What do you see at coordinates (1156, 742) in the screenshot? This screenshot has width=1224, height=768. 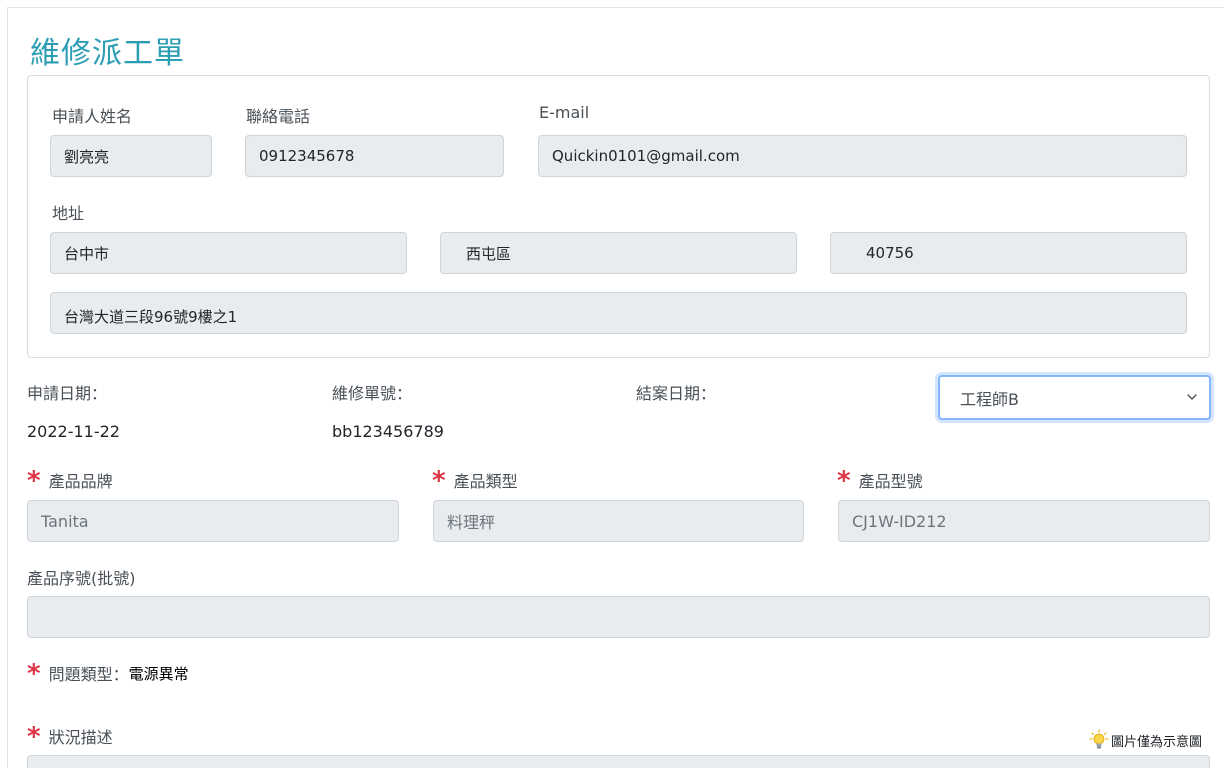 I see `image-note-text: 圖片僅為示意圖` at bounding box center [1156, 742].